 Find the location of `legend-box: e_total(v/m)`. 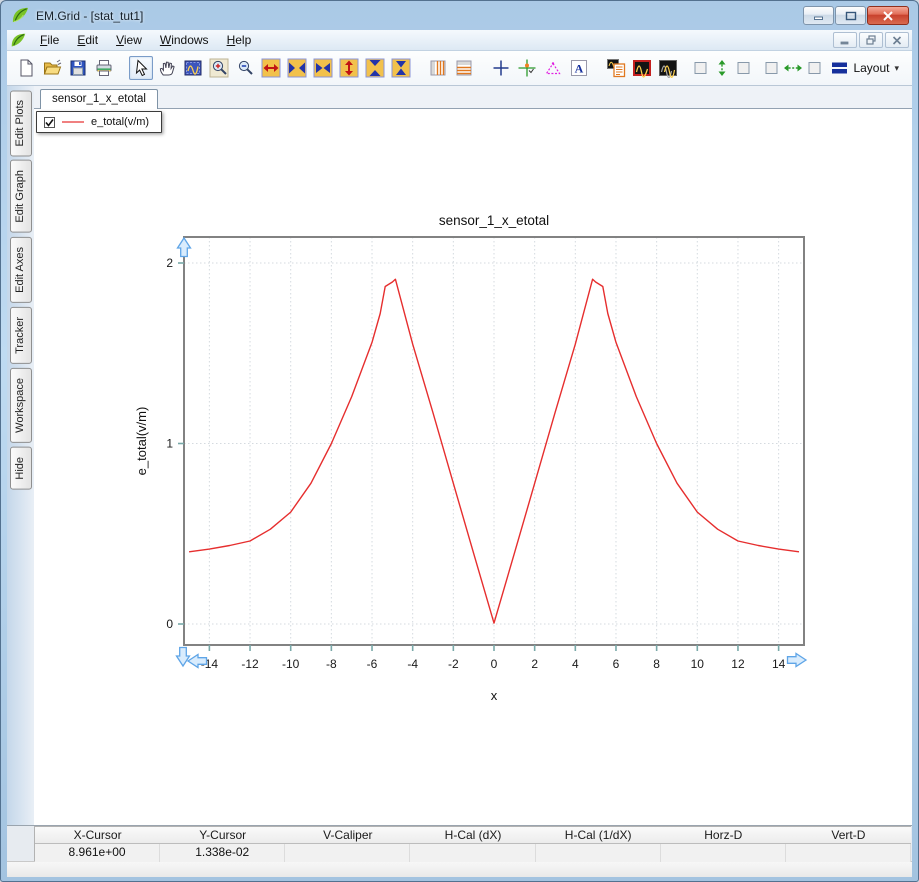

legend-box: e_total(v/m) is located at coordinates (99, 122).